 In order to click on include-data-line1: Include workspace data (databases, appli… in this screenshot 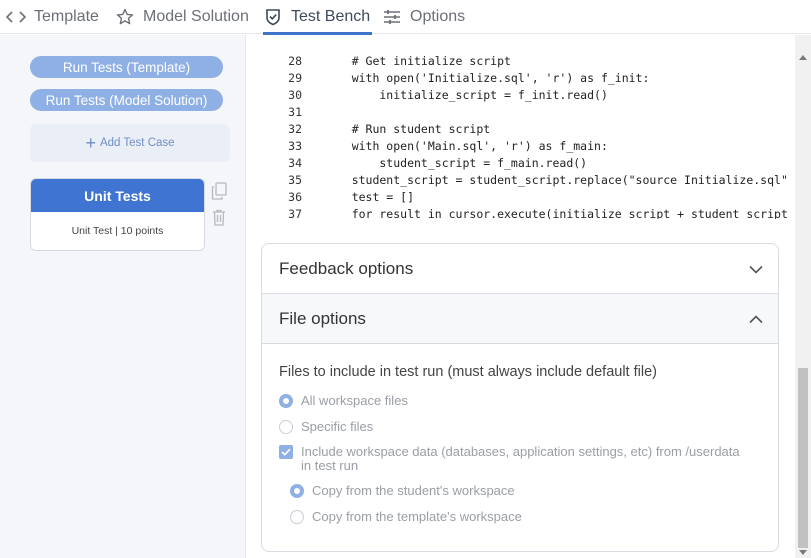, I will do `click(520, 451)`.